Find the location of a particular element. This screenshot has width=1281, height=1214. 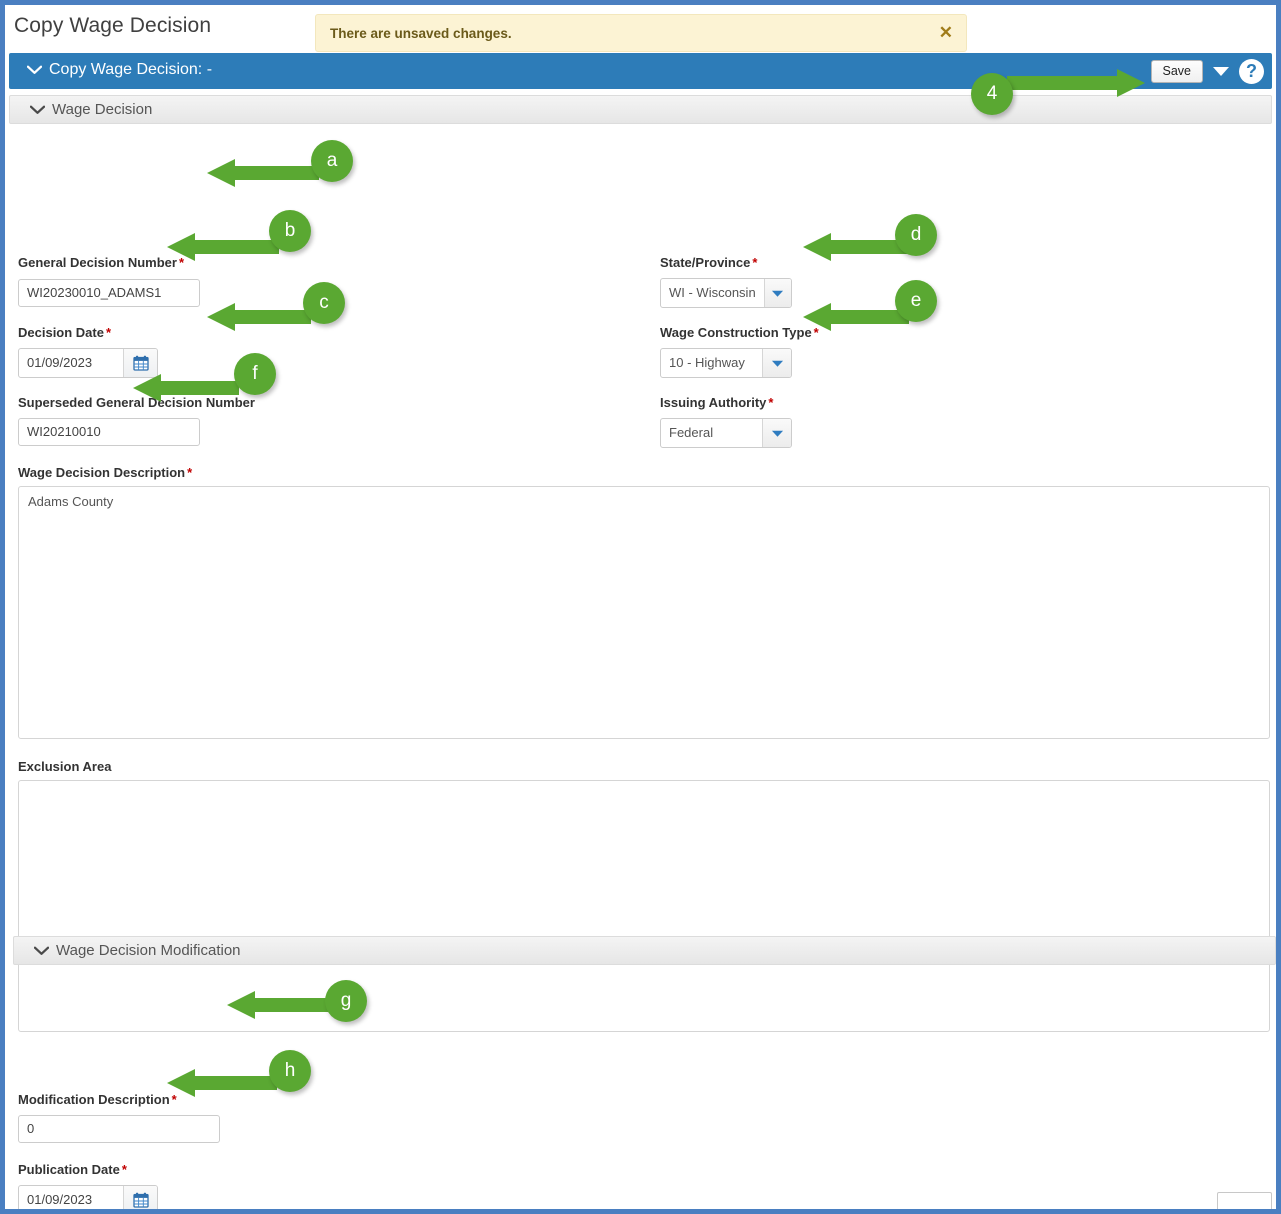

unsaved-changes-banner: There are unsaved changes. ✕ is located at coordinates (641, 33).